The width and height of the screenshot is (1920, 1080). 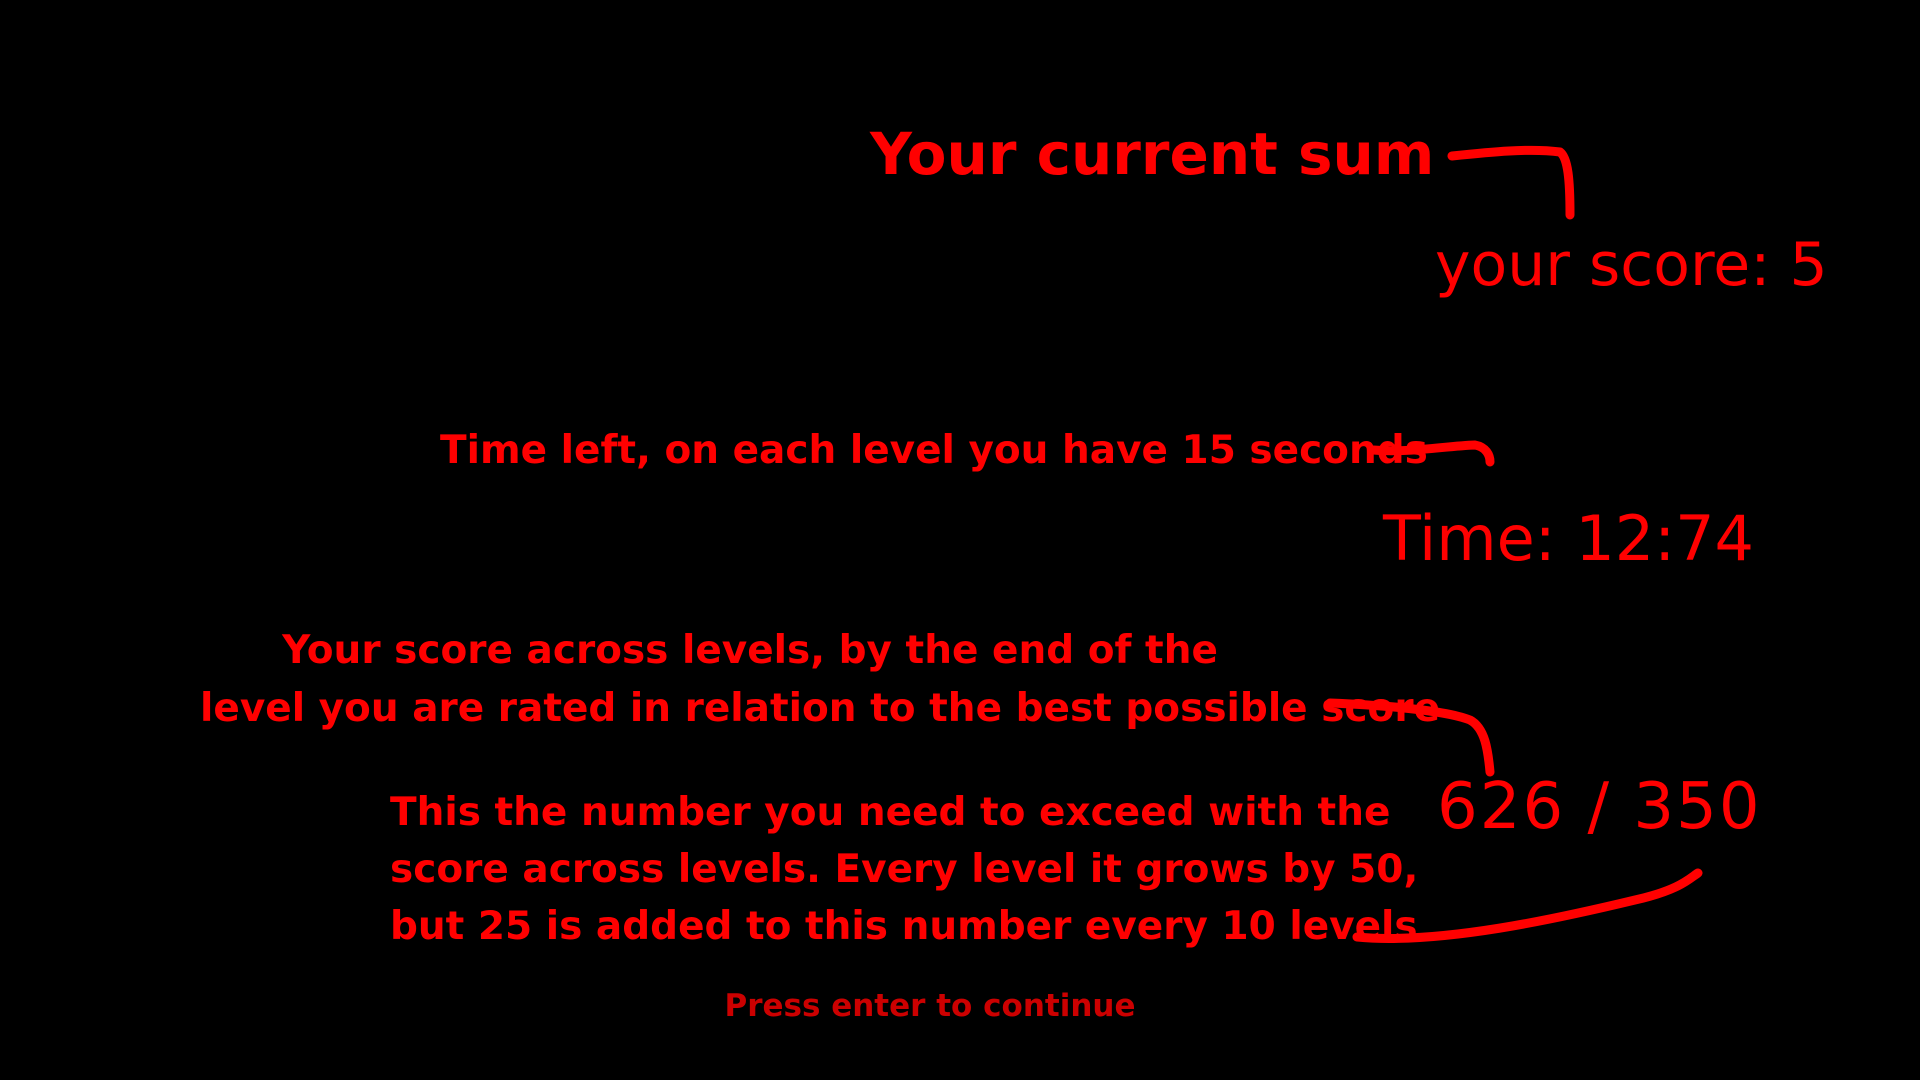 What do you see at coordinates (1511, 182) in the screenshot?
I see `arrow-stroke-current-sum` at bounding box center [1511, 182].